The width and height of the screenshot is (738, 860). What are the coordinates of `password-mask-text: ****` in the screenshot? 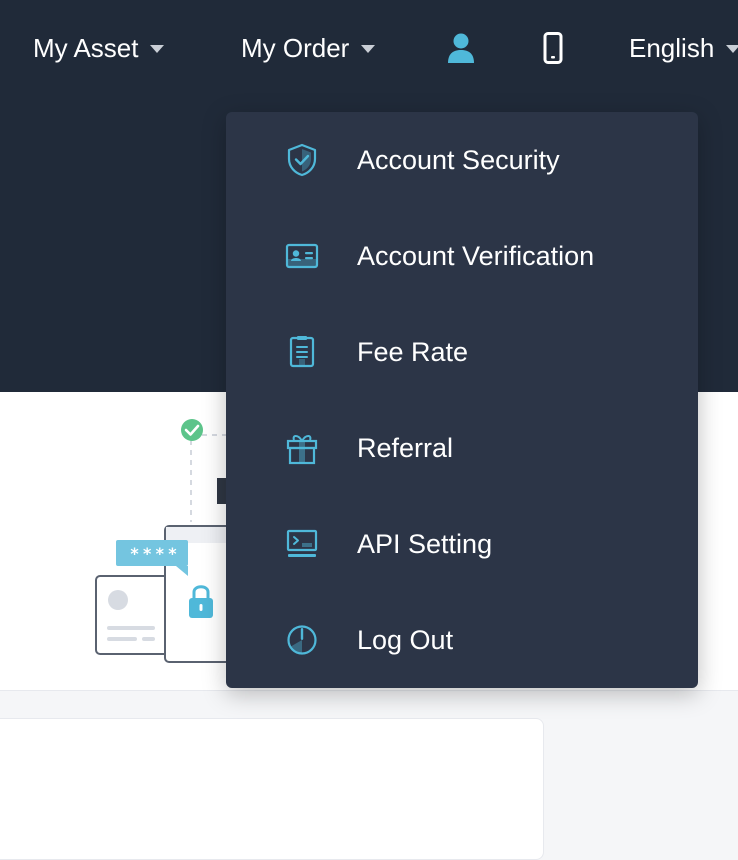 It's located at (155, 553).